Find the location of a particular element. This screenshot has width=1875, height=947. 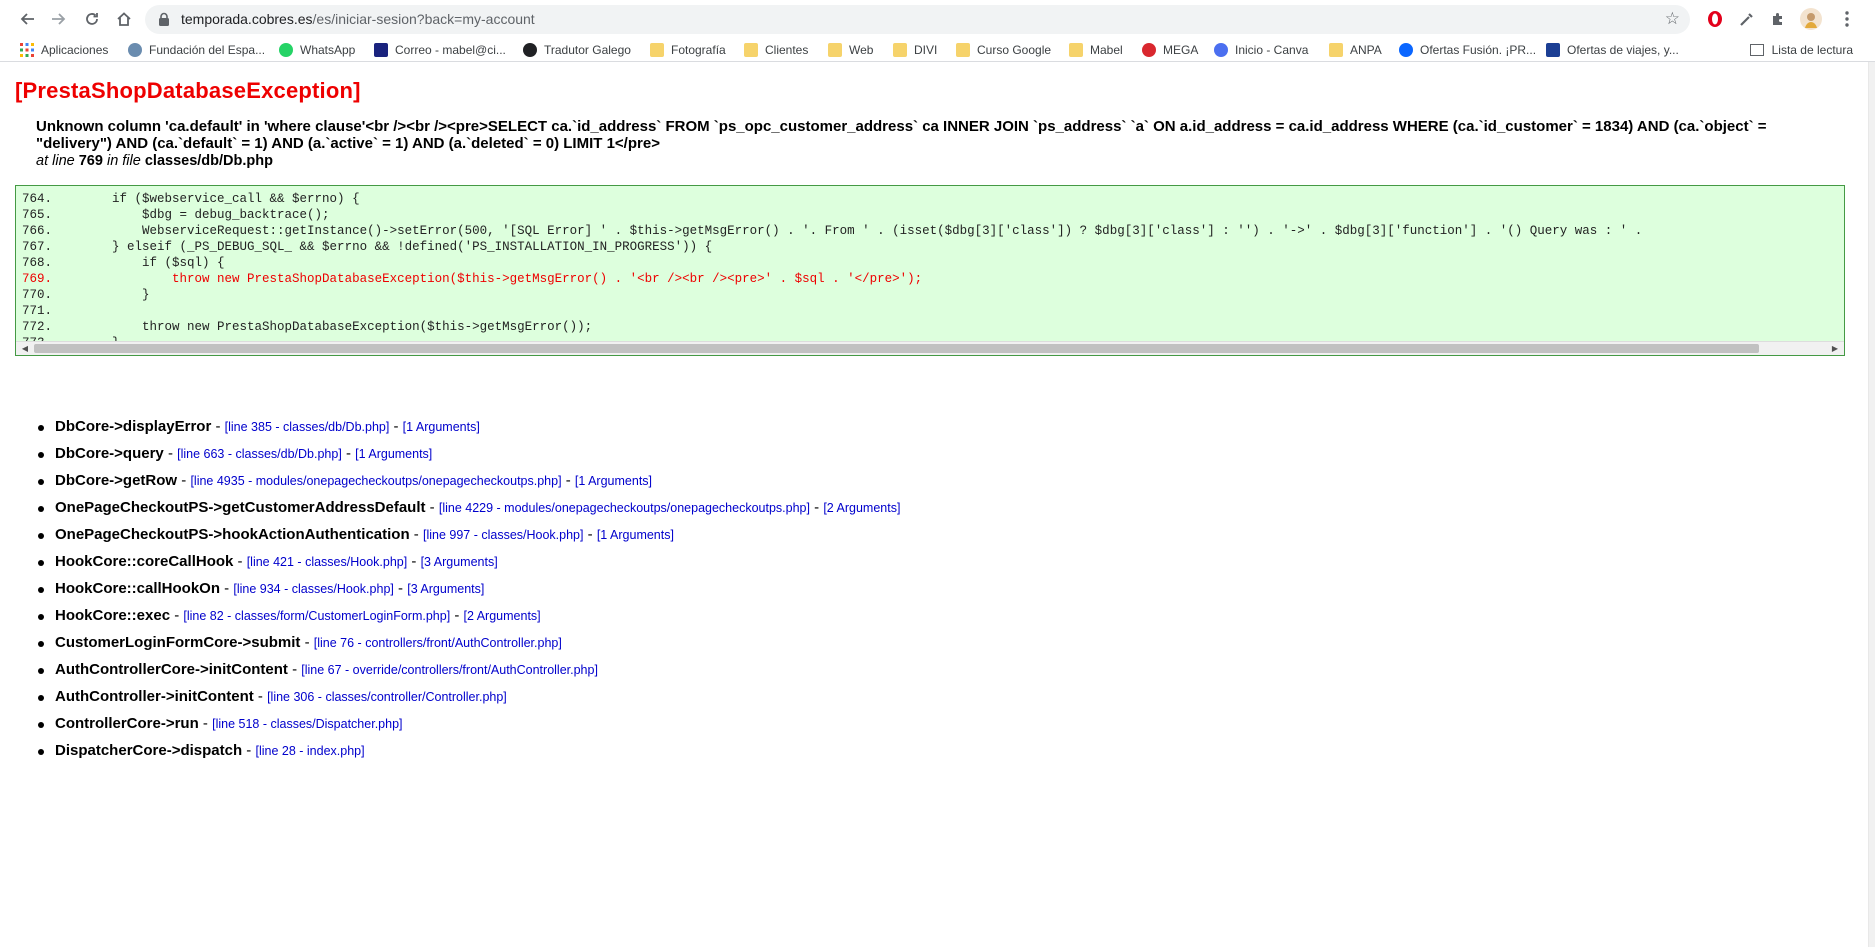

eyedropper-extension-icon is located at coordinates (1747, 19).